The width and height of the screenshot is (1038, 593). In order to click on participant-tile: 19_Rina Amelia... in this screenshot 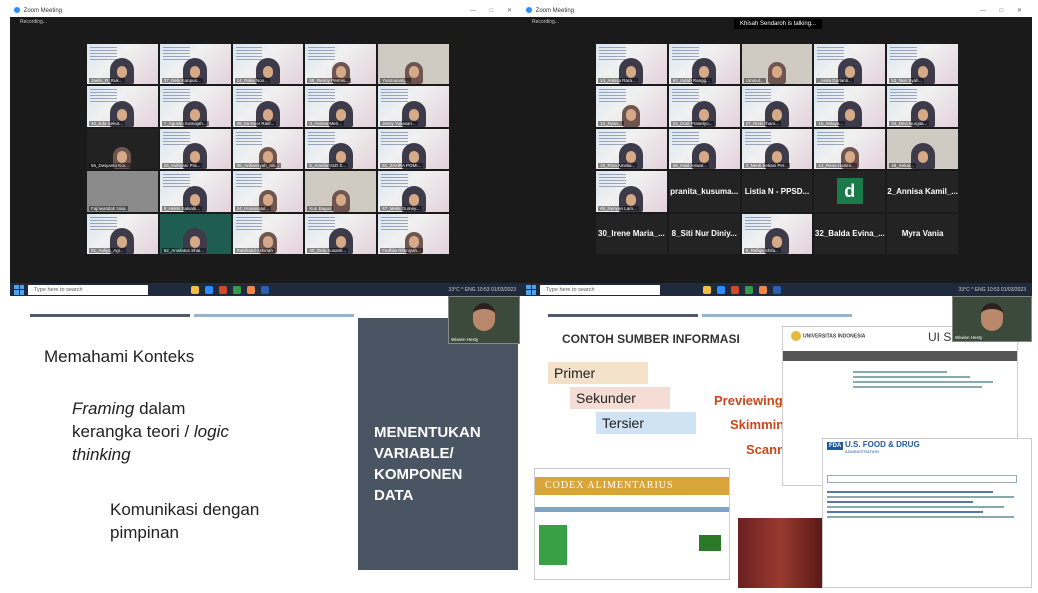, I will do `click(631, 149)`.